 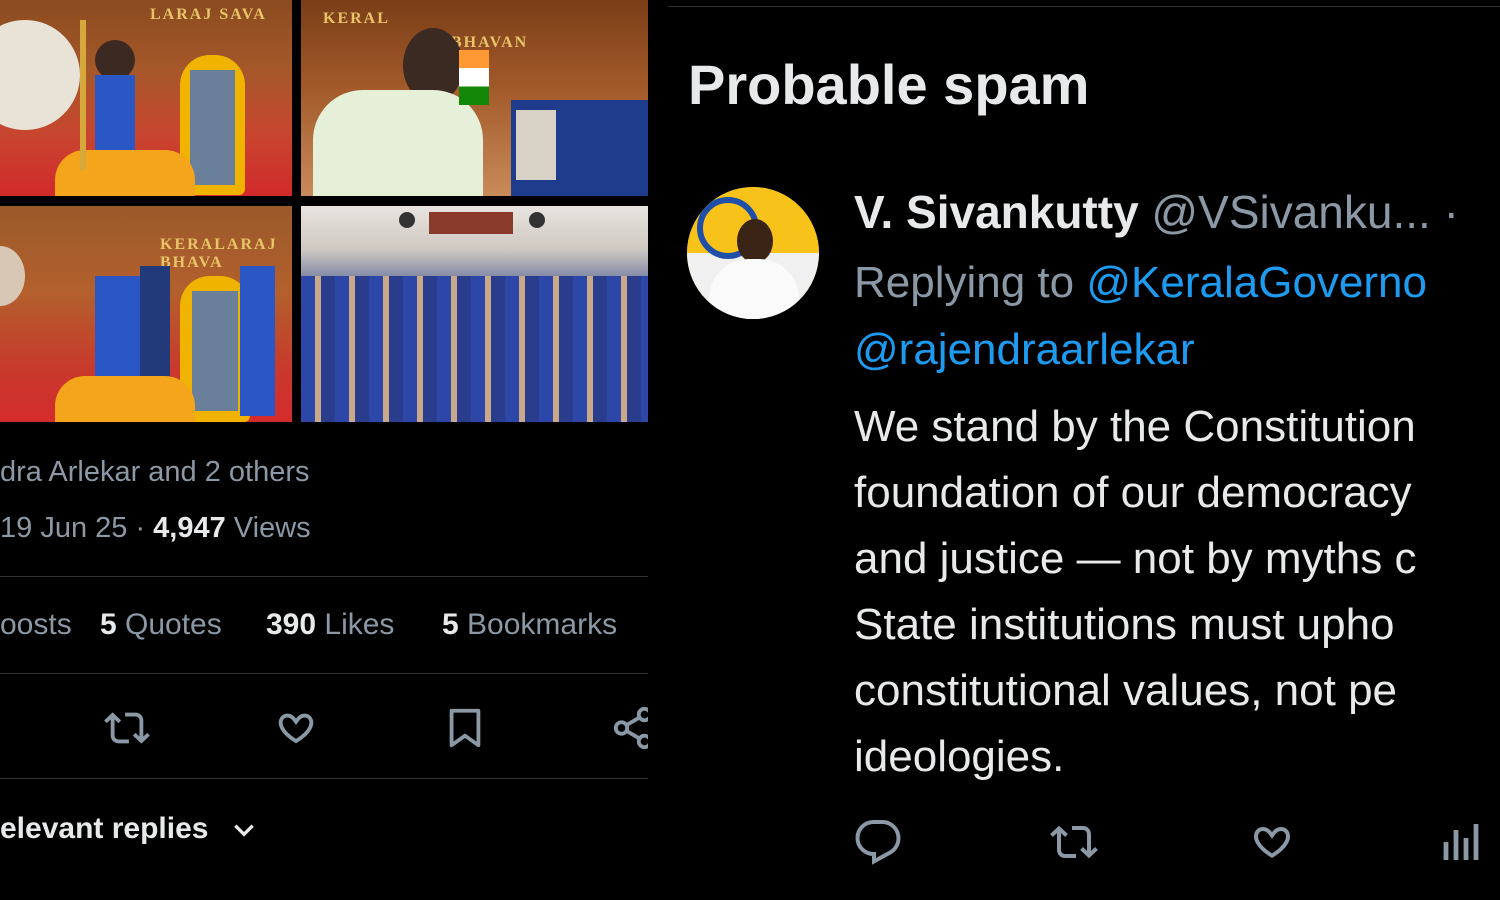 I want to click on bookmark-icon, so click(x=465, y=728).